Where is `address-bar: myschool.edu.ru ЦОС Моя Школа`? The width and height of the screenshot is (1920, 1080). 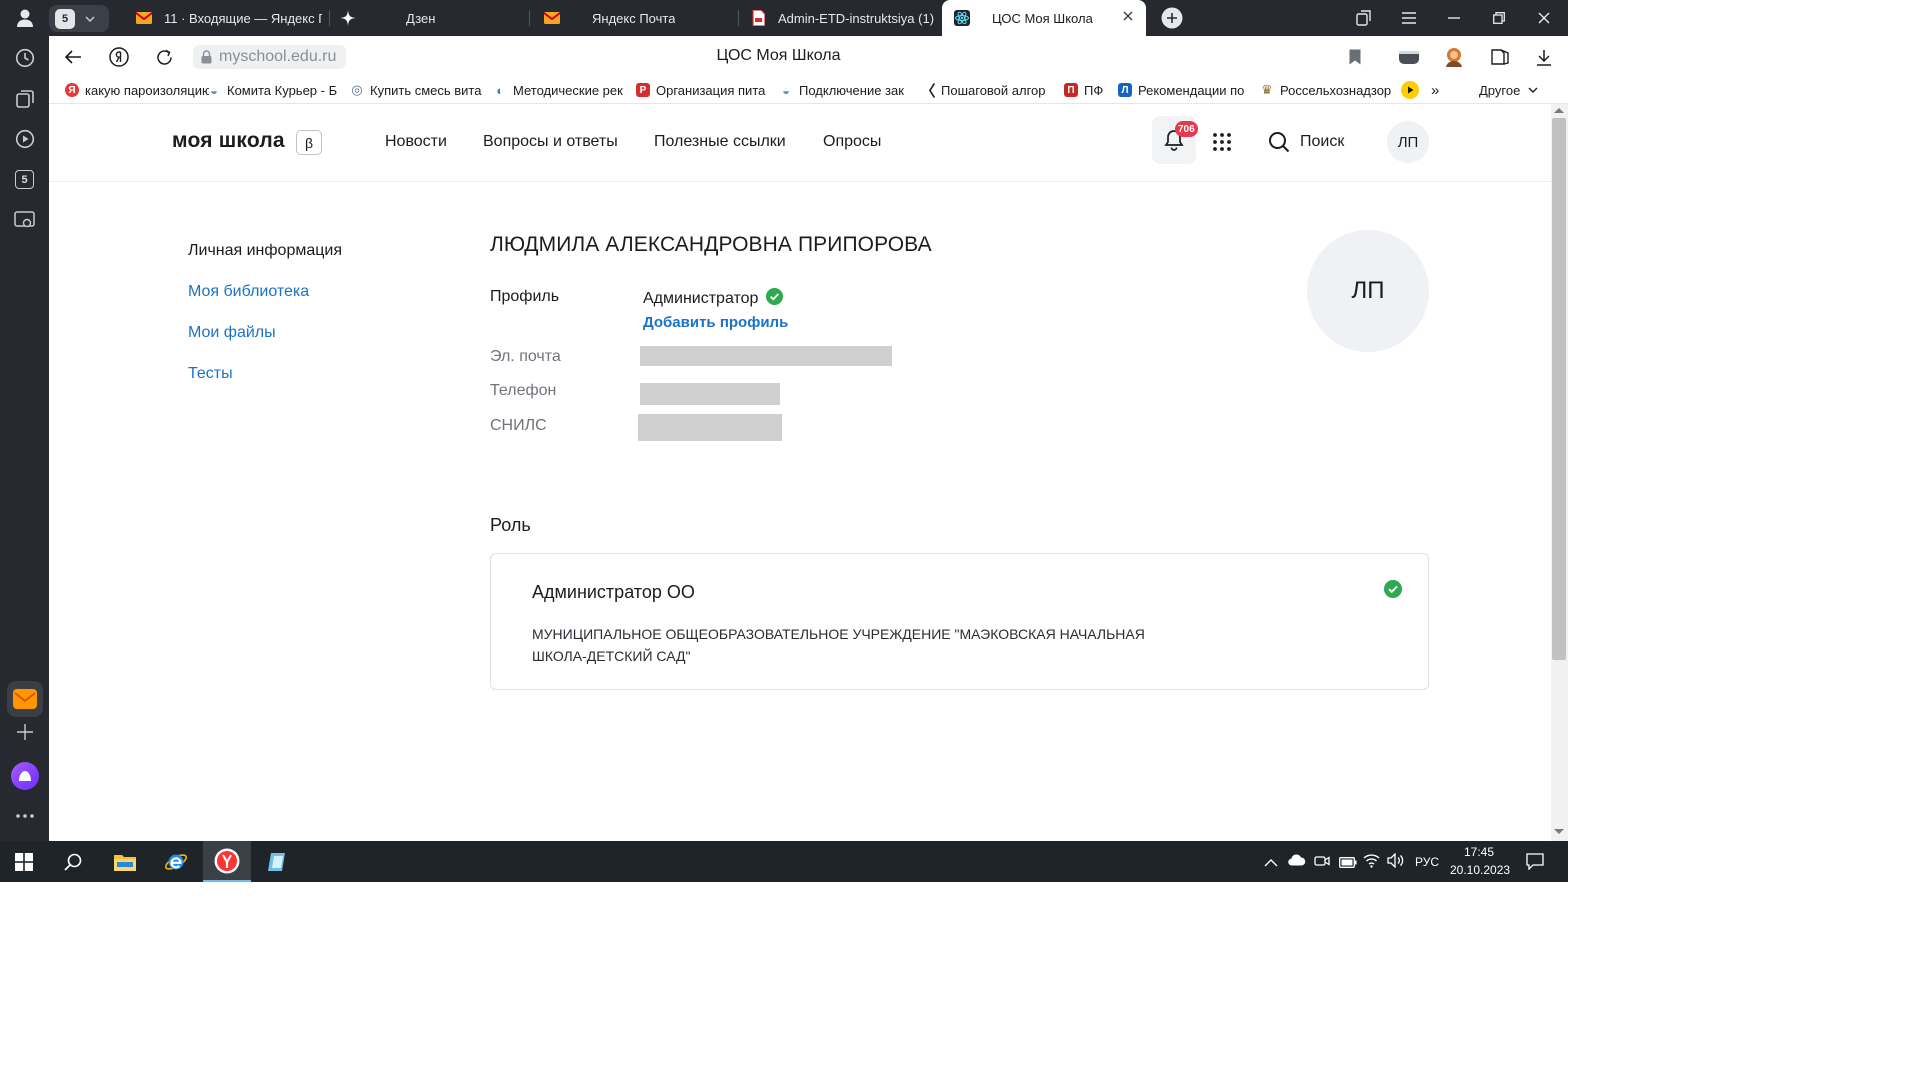 address-bar: myschool.edu.ru ЦОС Моя Школа is located at coordinates (808, 56).